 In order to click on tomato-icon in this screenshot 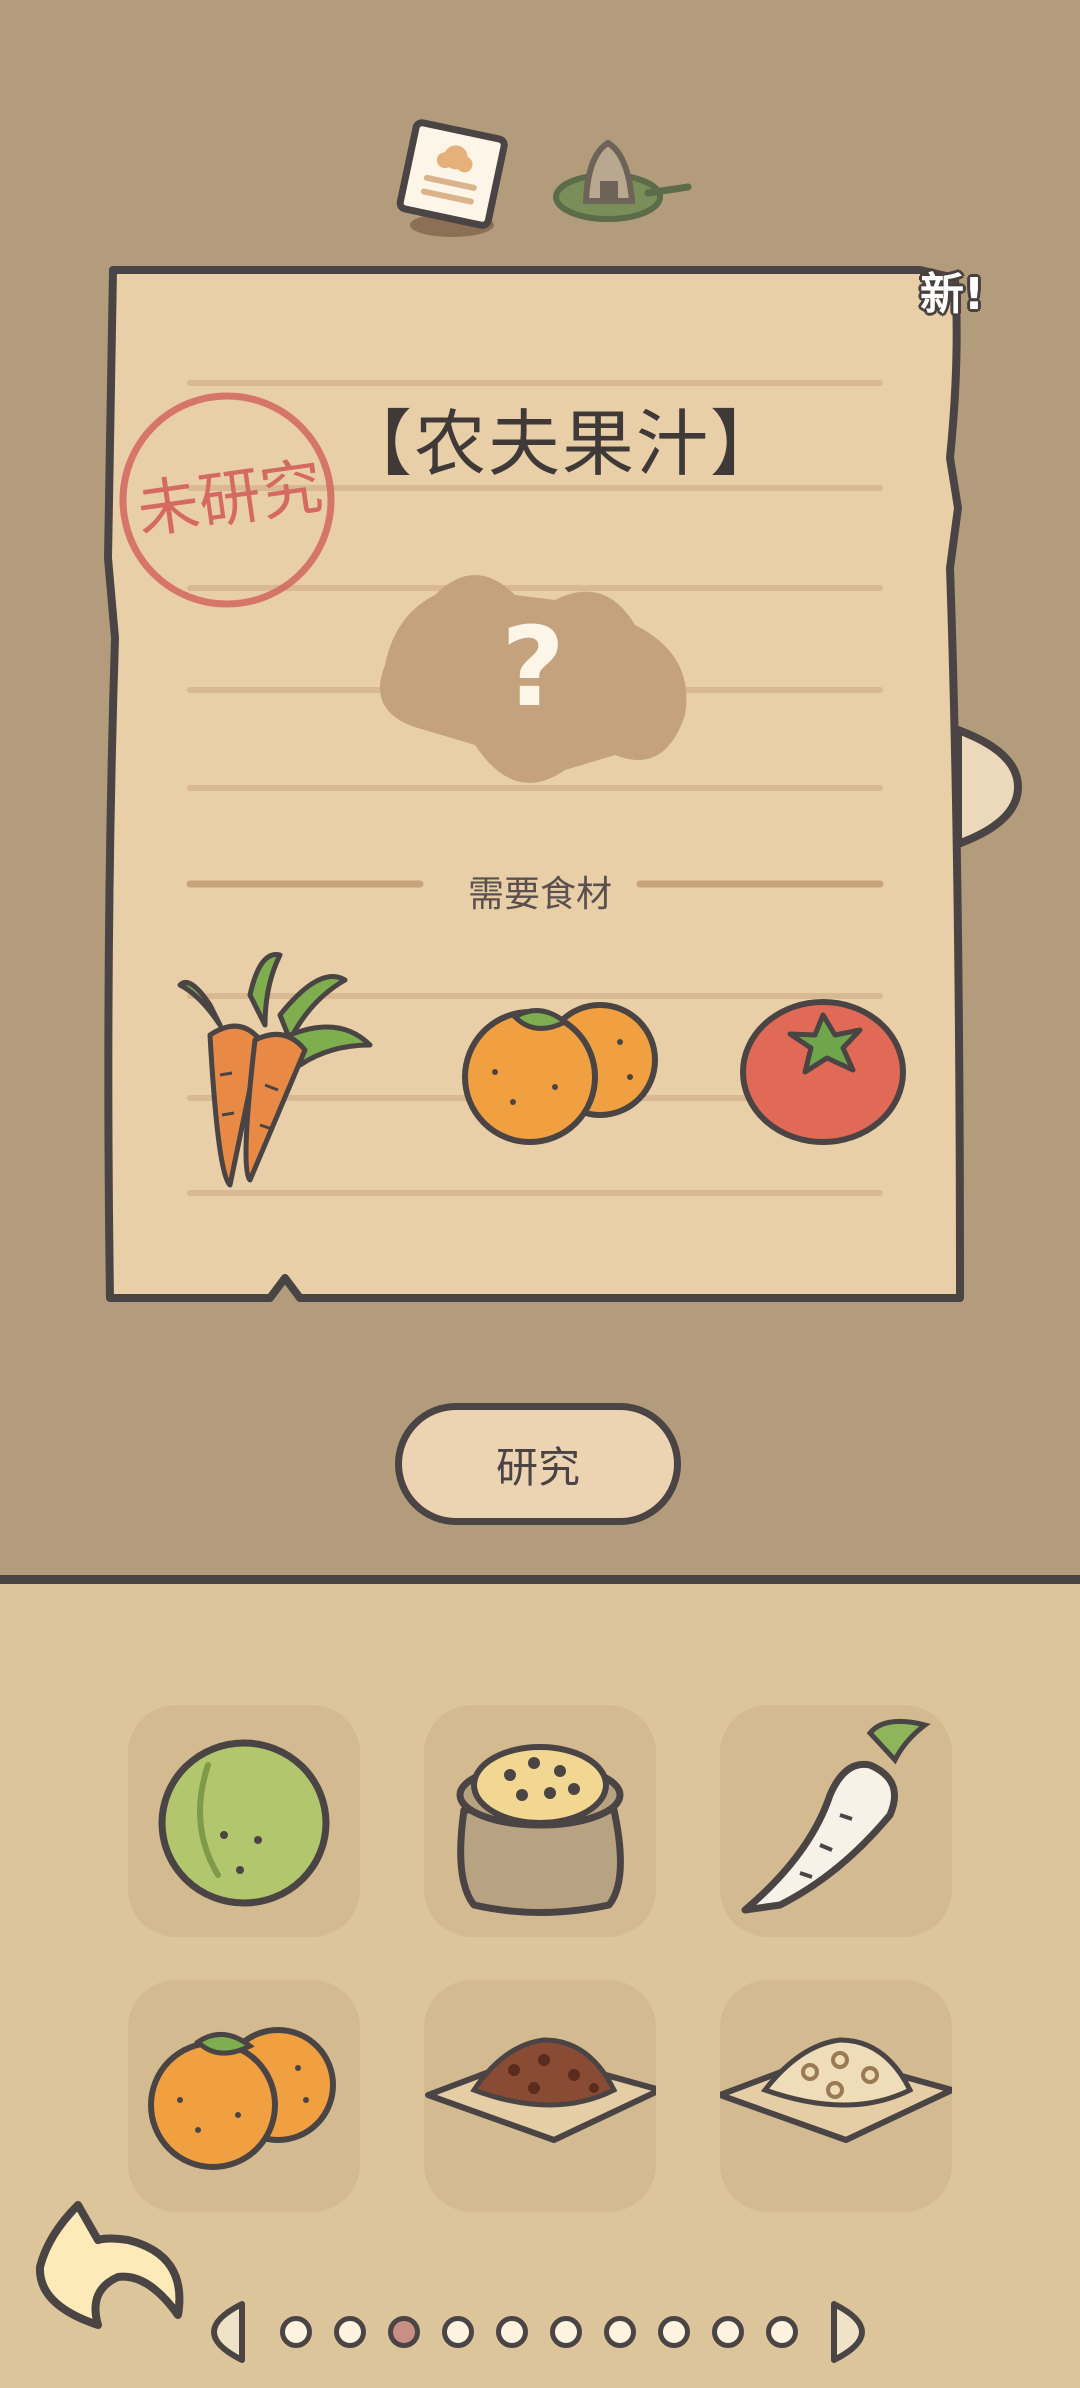, I will do `click(823, 1072)`.